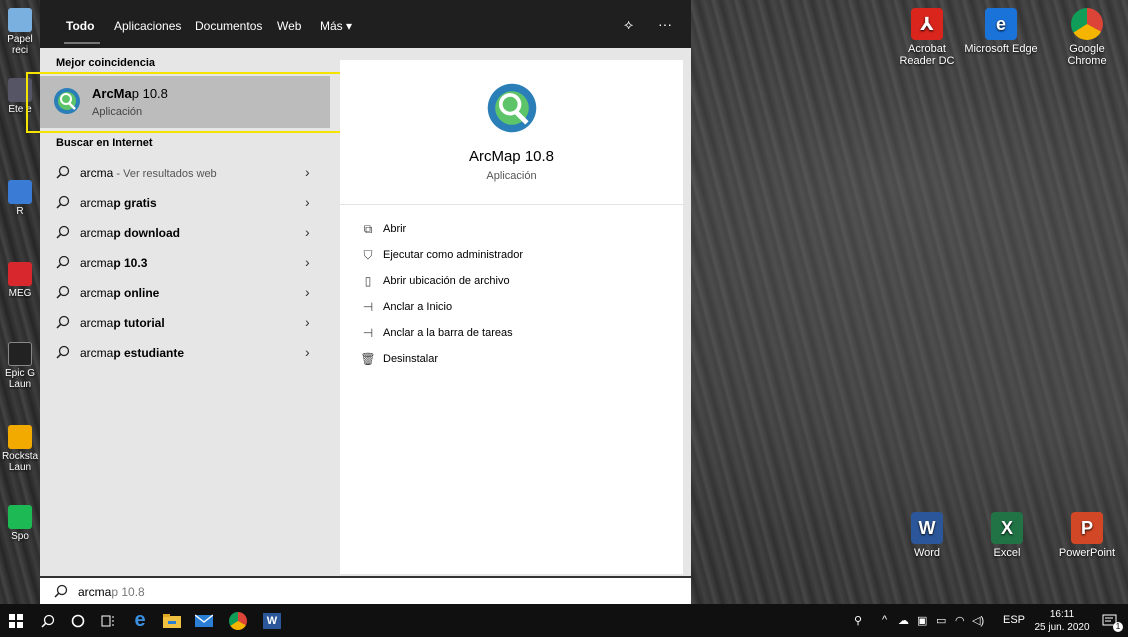 The image size is (1128, 637). I want to click on web-result-text: arcmap download, so click(130, 233).